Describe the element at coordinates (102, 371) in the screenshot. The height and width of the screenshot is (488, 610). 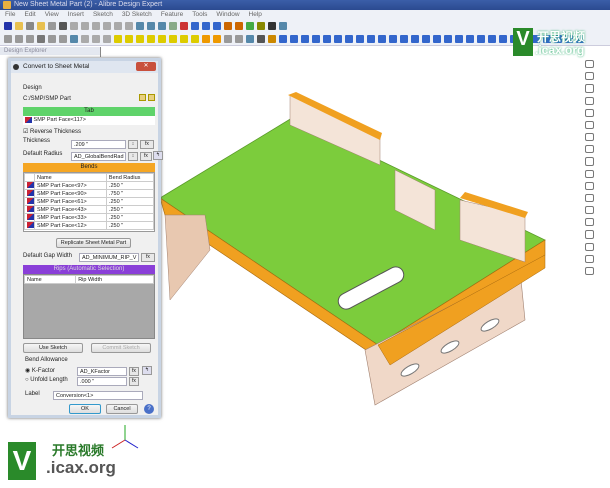
I see `kfactor-input: AD_KFactor` at that location.